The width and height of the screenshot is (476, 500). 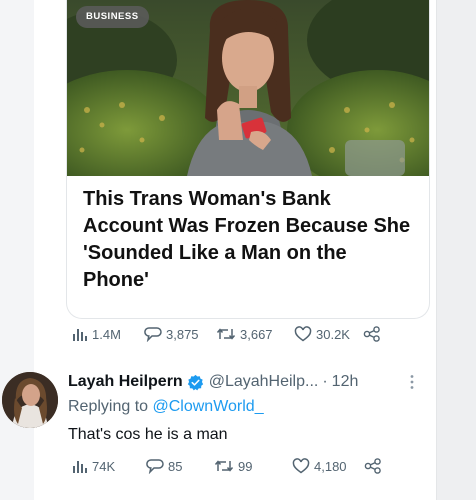 I want to click on reply-button: 85, so click(x=164, y=466).